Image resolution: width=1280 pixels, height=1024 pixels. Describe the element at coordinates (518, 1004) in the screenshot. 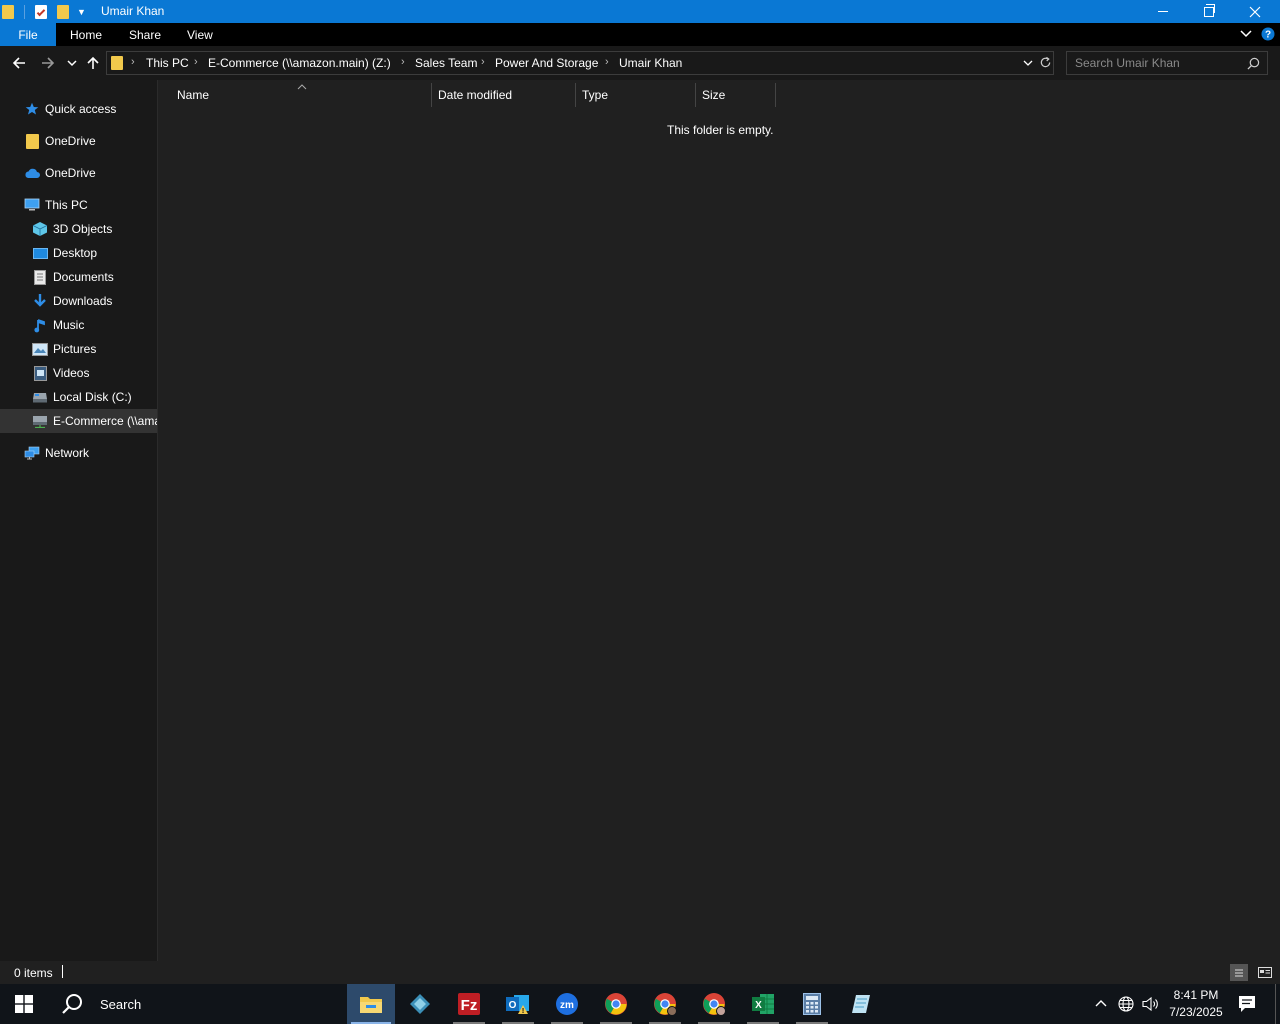

I see `taskbar-outlook: O!` at that location.